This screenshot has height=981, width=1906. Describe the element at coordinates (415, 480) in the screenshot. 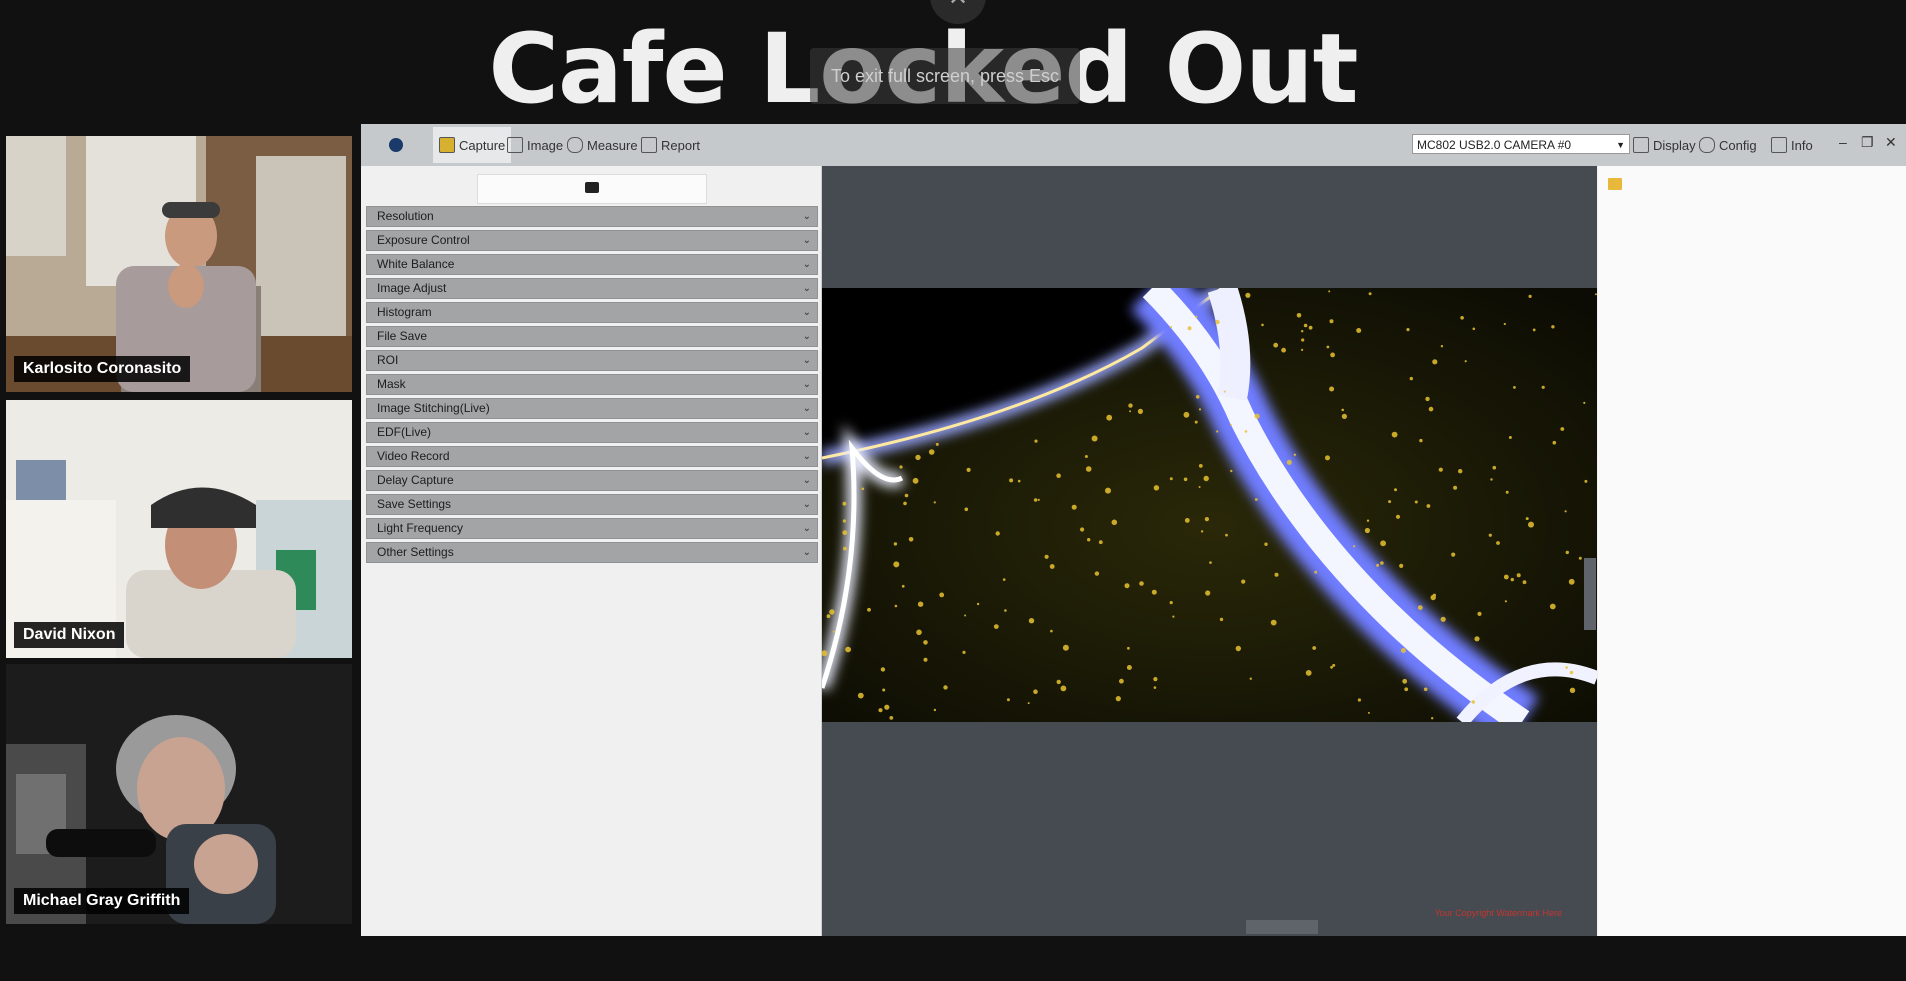

I see `settings-section-label: Delay Capture` at that location.